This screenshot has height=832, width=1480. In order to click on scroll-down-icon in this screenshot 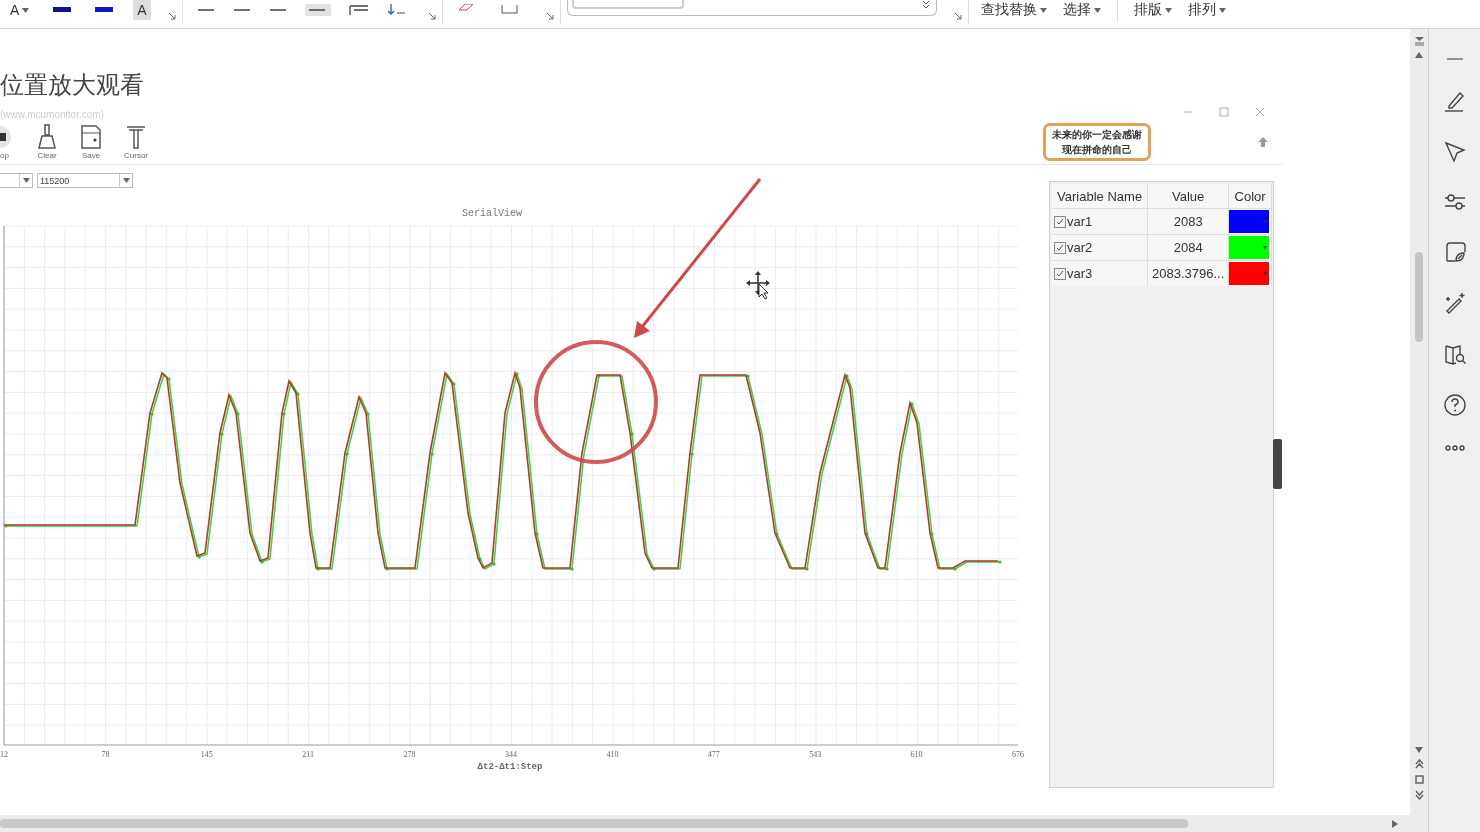, I will do `click(1419, 750)`.